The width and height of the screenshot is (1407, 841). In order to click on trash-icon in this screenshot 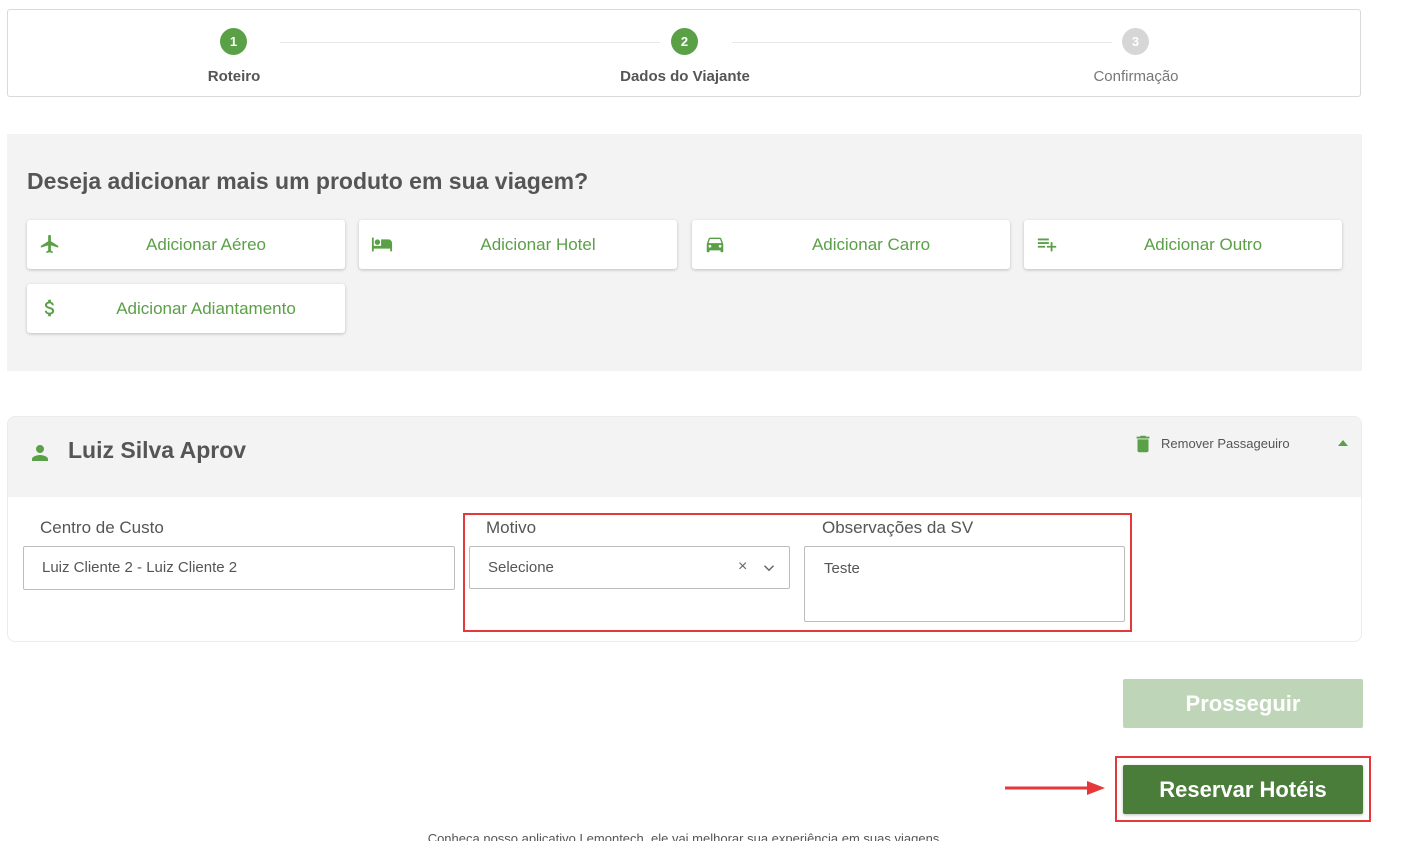, I will do `click(1143, 444)`.